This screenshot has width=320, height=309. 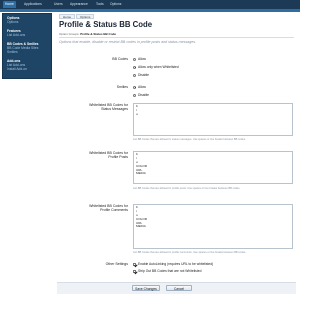 What do you see at coordinates (137, 113) in the screenshot?
I see `textarea-line: u` at bounding box center [137, 113].